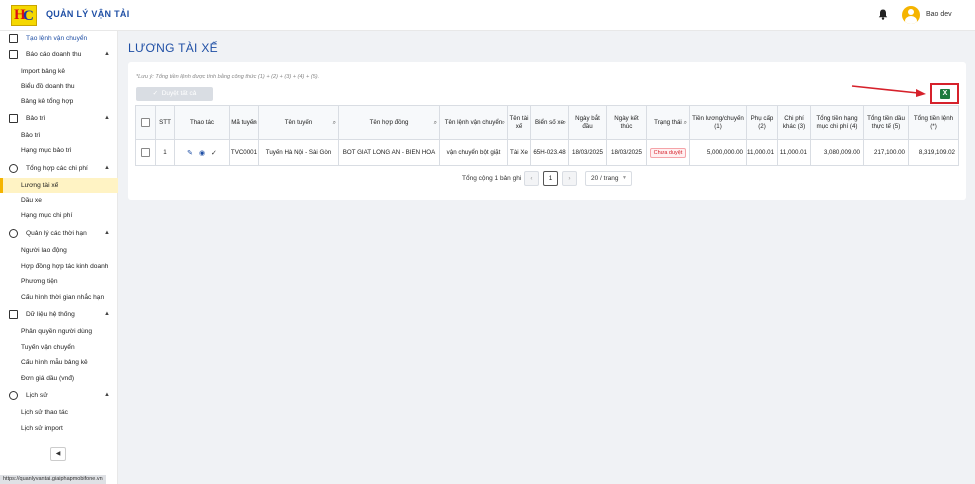  What do you see at coordinates (190, 153) in the screenshot?
I see `edit-icon: ✎` at bounding box center [190, 153].